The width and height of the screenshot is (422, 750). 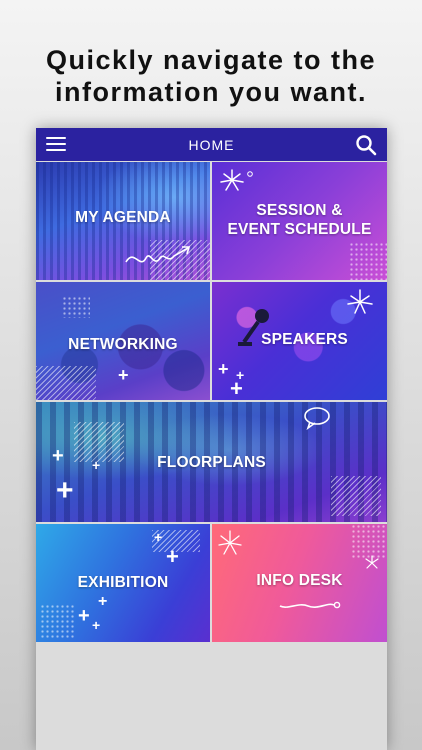 I want to click on speech-bubble-icon, so click(x=317, y=418).